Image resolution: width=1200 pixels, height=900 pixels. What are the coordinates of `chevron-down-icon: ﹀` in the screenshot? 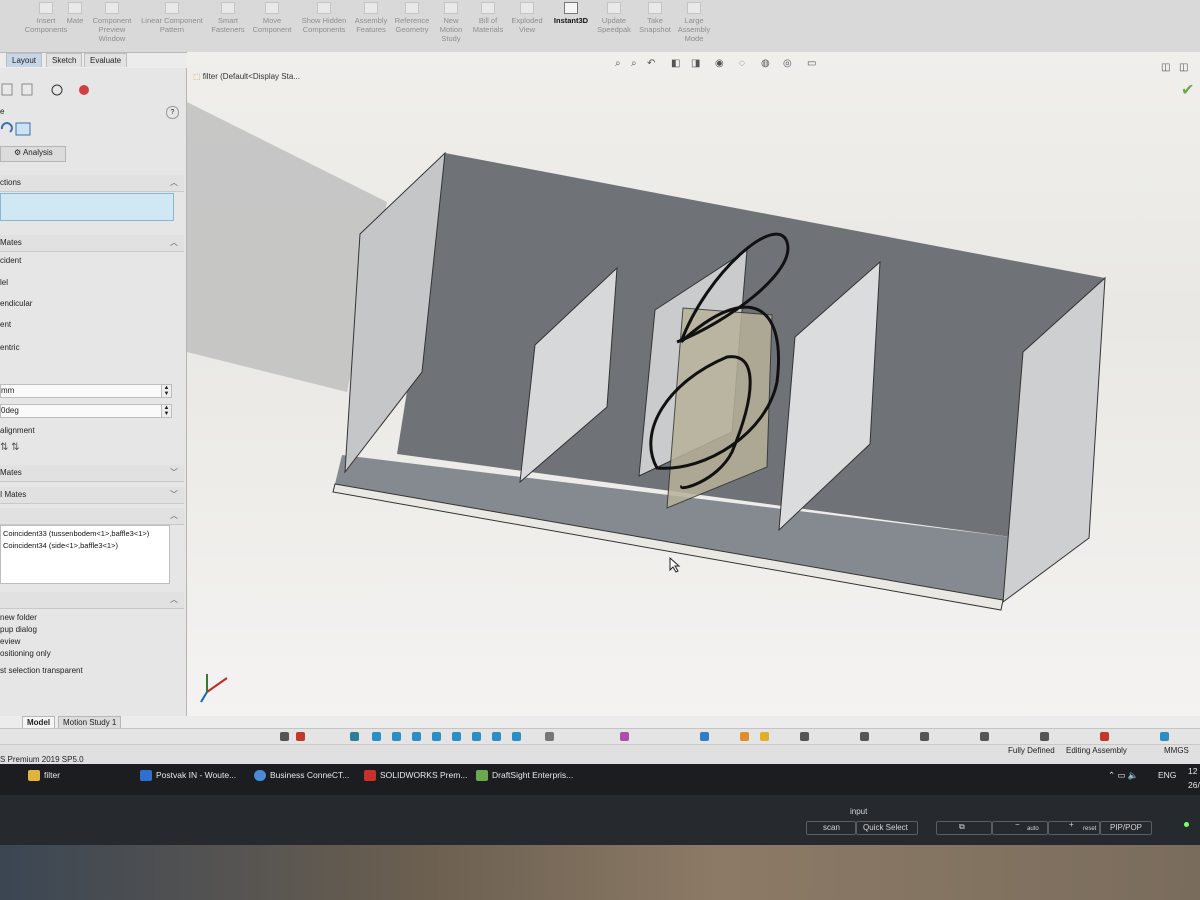 It's located at (174, 472).